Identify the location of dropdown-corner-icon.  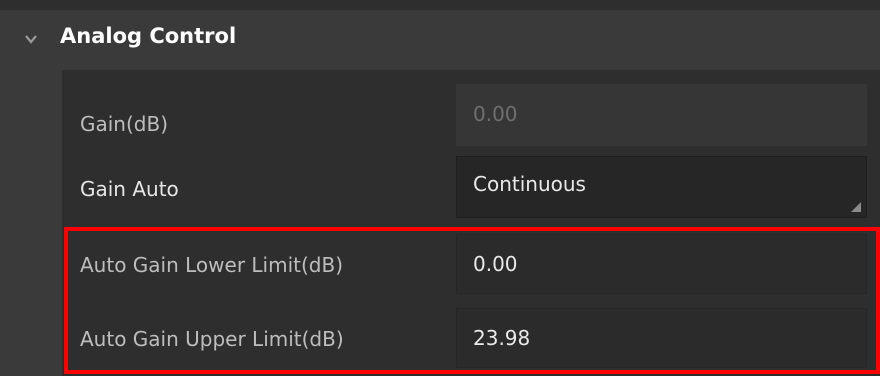
(856, 207).